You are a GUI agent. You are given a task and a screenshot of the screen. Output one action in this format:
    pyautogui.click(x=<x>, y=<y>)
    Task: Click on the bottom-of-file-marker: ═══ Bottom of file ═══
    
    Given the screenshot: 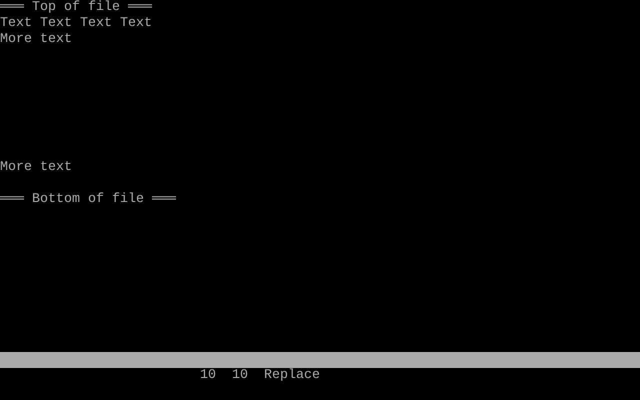 What is the action you would take?
    pyautogui.click(x=88, y=200)
    